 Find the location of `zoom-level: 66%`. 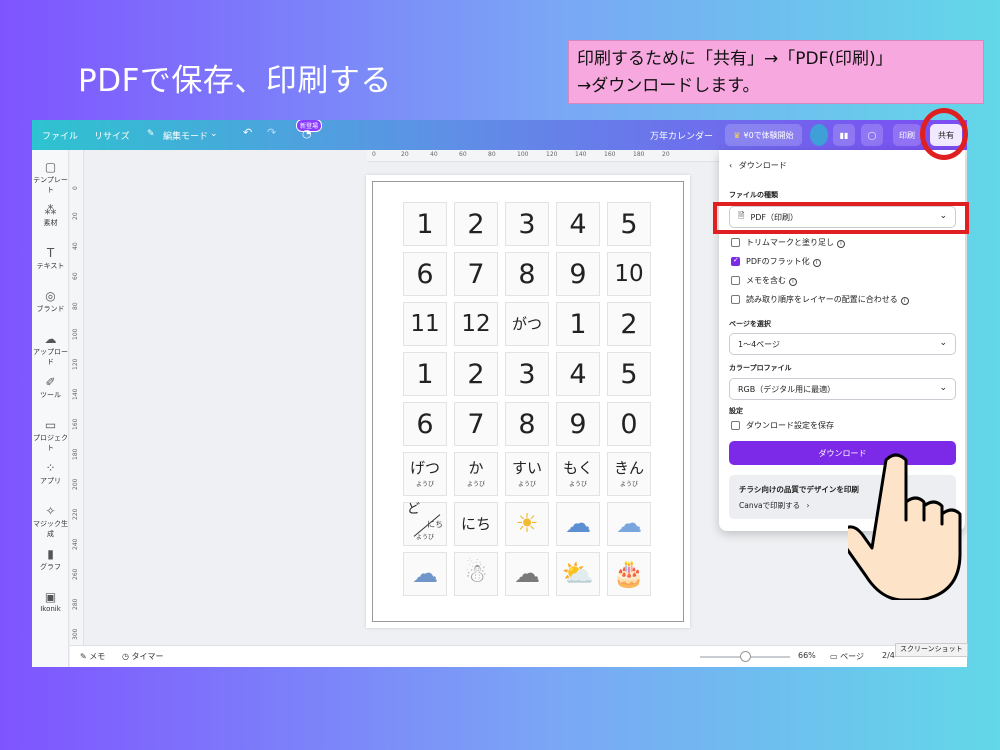

zoom-level: 66% is located at coordinates (807, 655).